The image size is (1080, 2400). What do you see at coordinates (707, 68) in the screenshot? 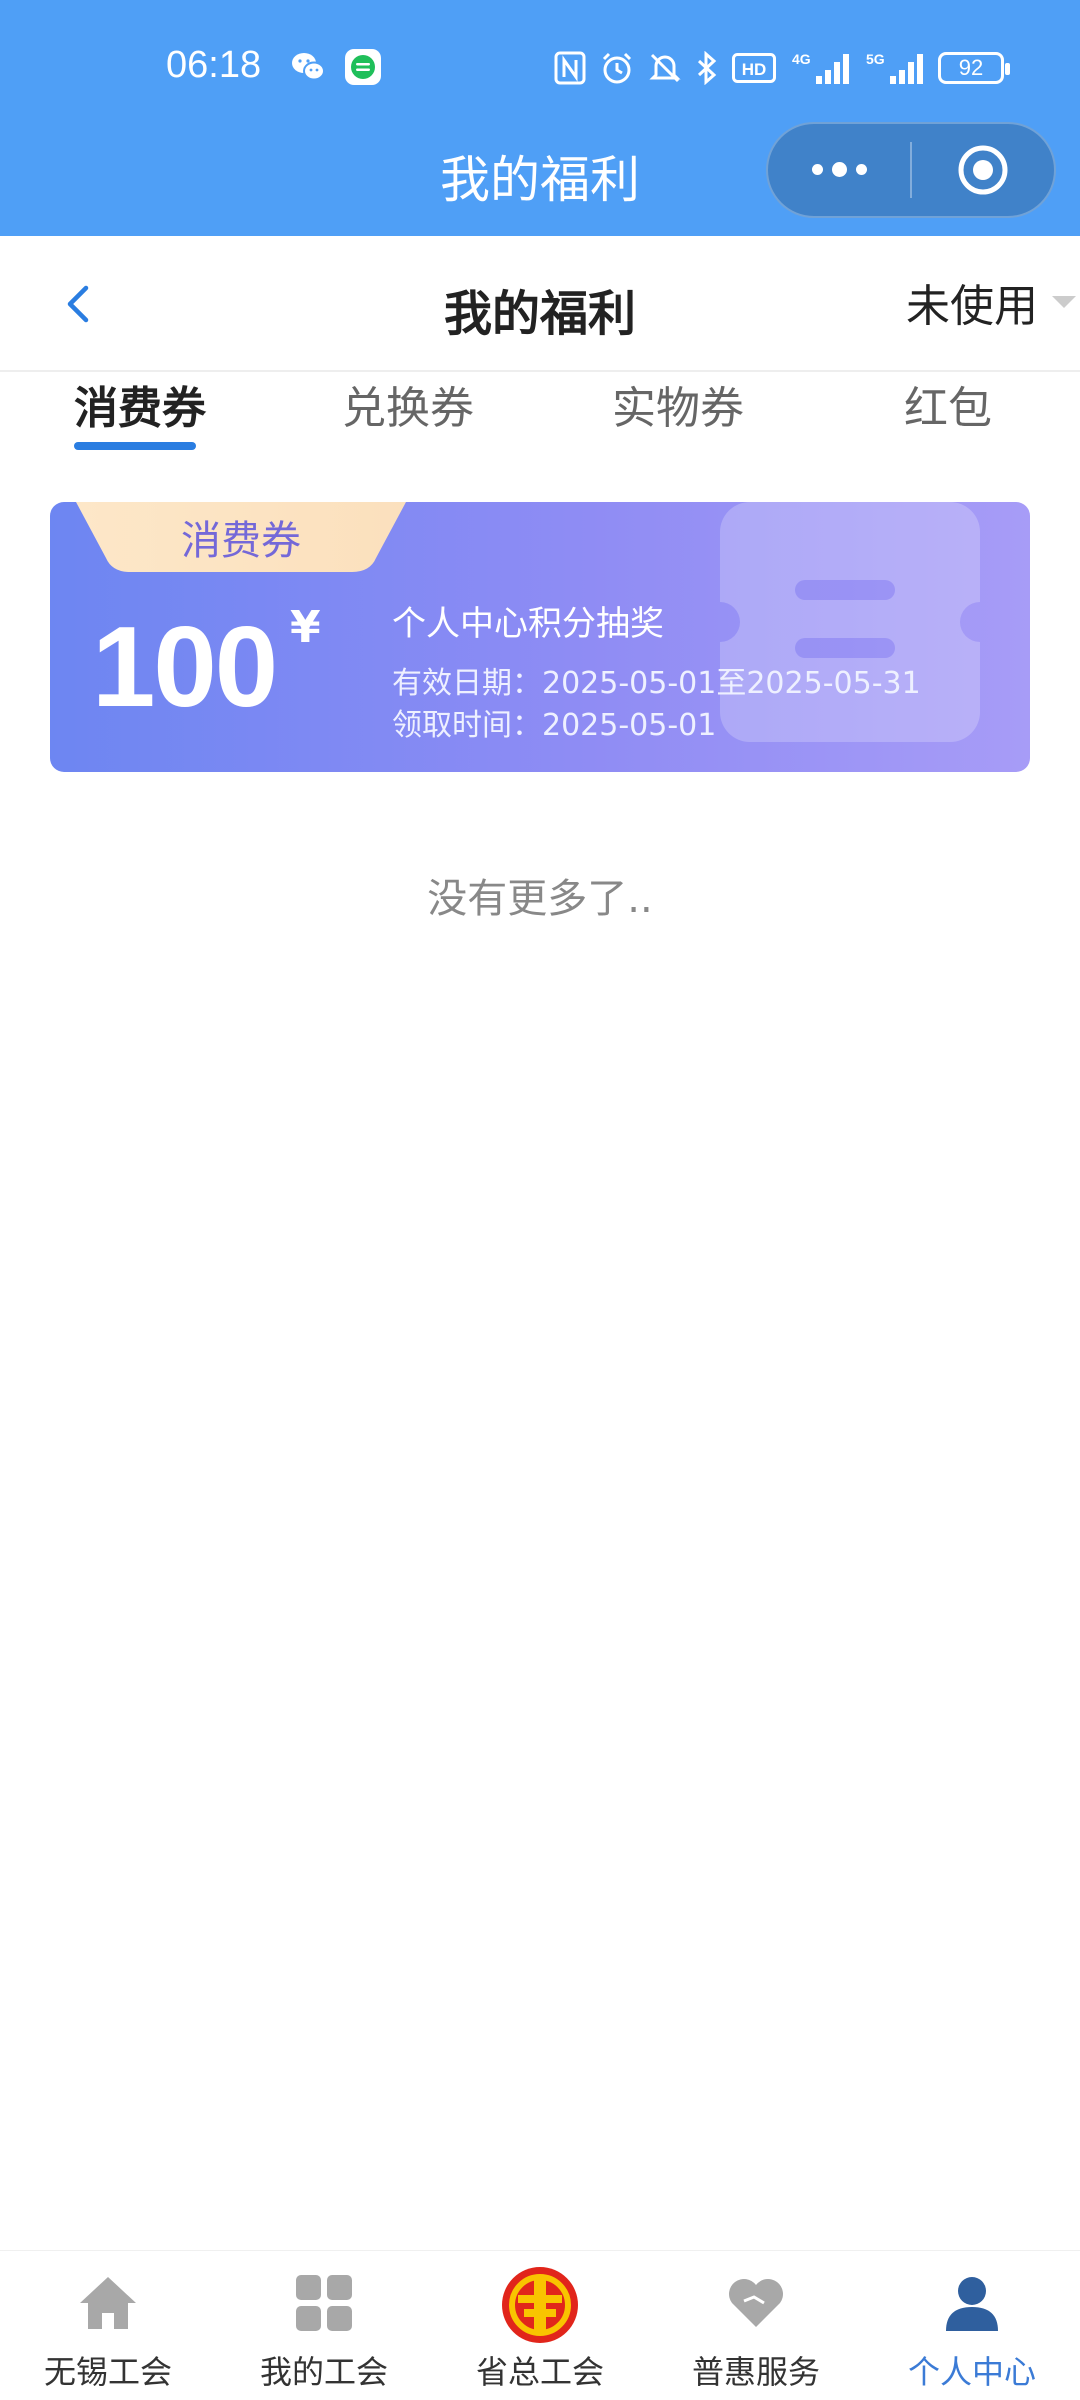
I see `bluetooth-icon` at bounding box center [707, 68].